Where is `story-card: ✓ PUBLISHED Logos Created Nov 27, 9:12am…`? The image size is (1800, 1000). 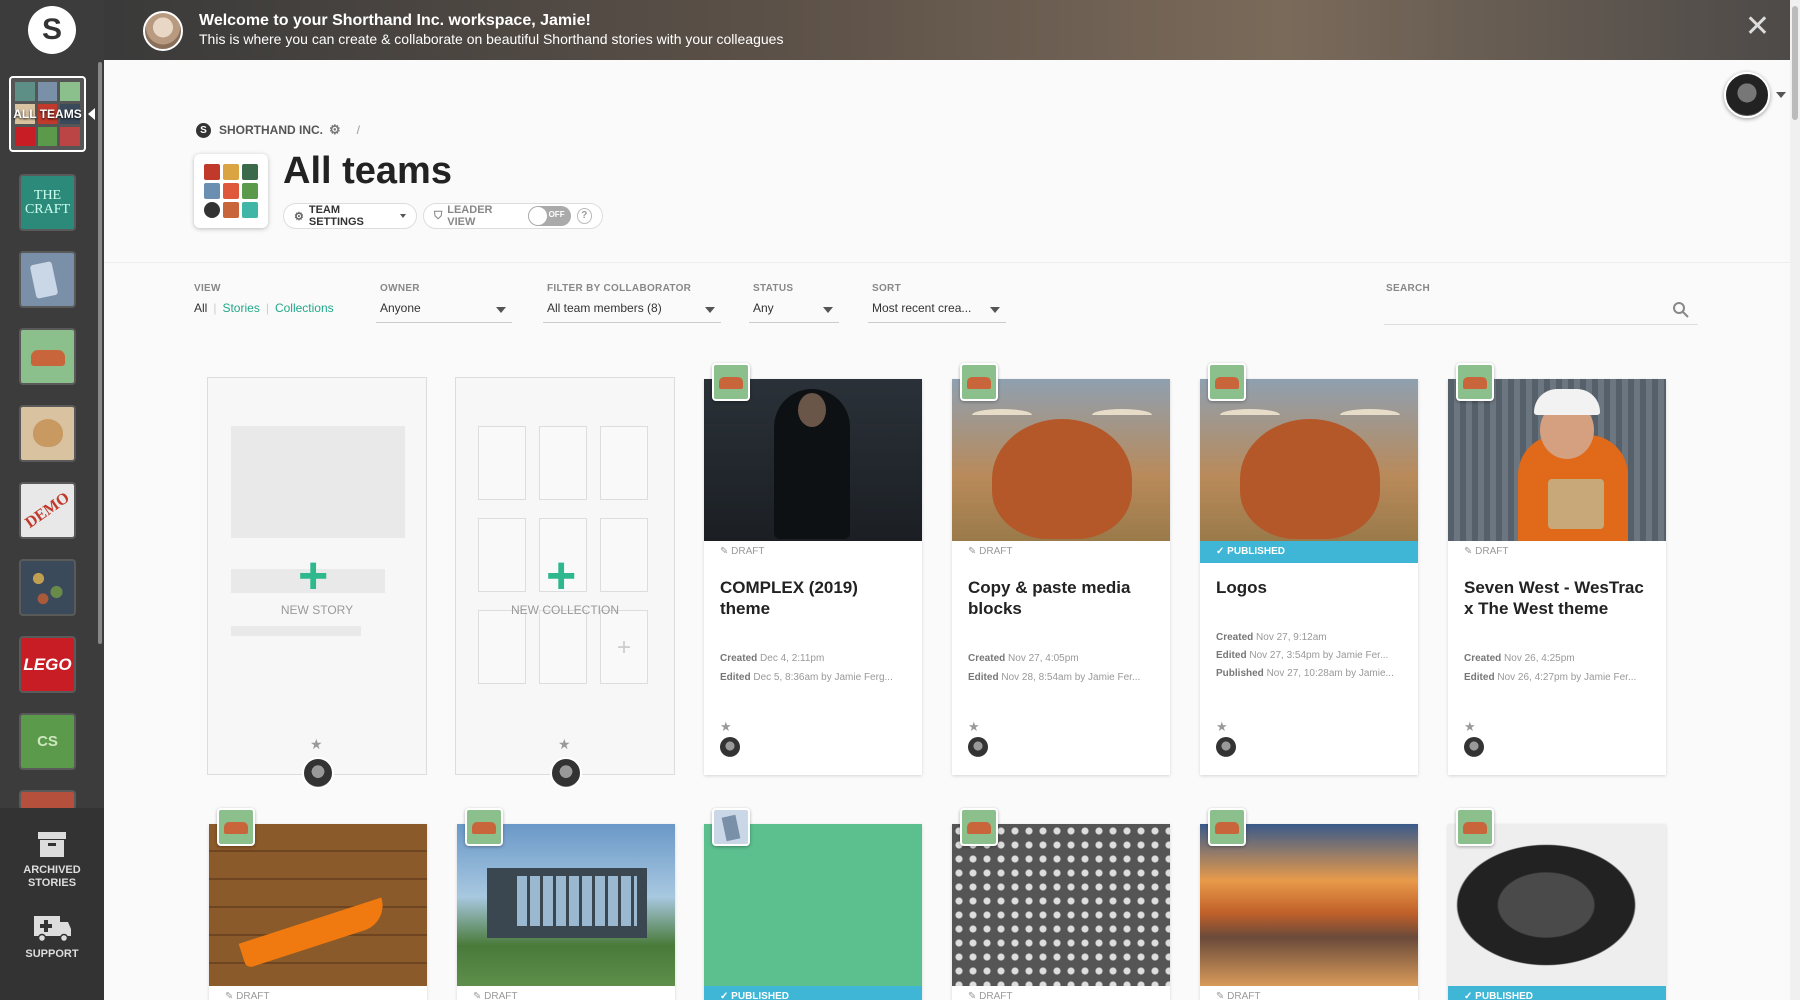 story-card: ✓ PUBLISHED Logos Created Nov 27, 9:12am… is located at coordinates (1309, 569).